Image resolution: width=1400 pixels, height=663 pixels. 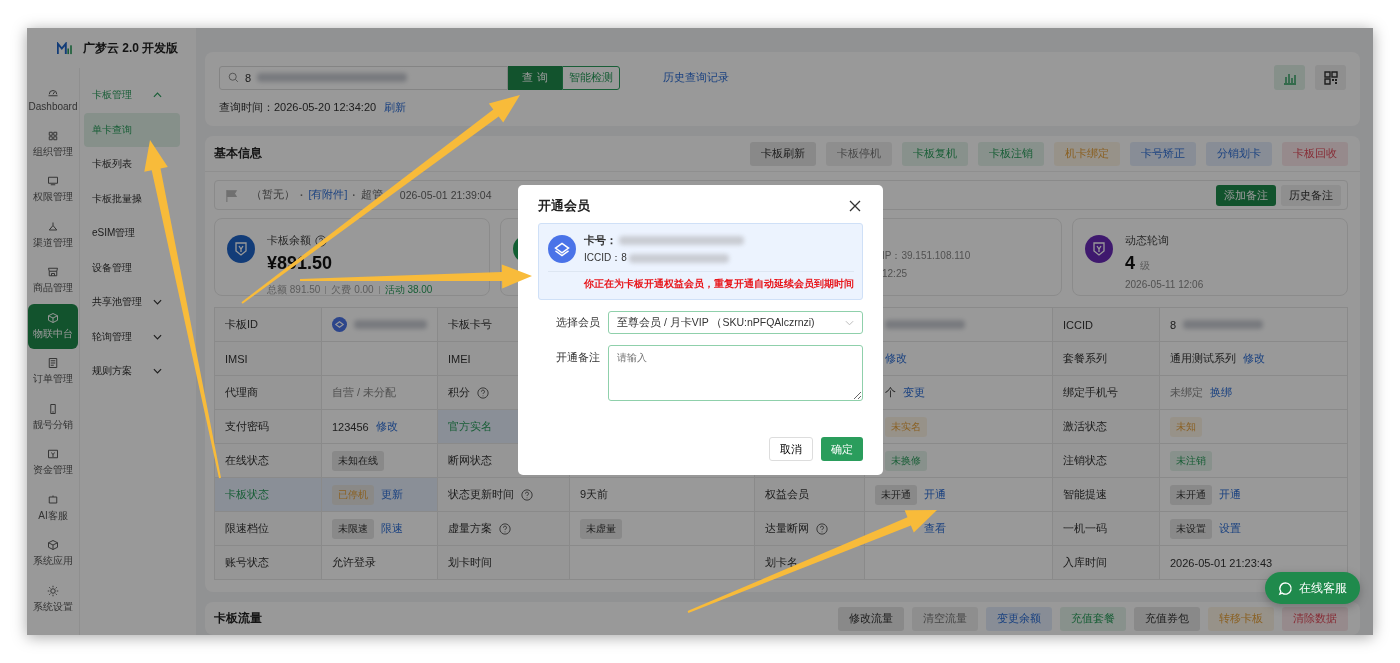 What do you see at coordinates (53, 463) in the screenshot?
I see `rail-item: 资金管理` at bounding box center [53, 463].